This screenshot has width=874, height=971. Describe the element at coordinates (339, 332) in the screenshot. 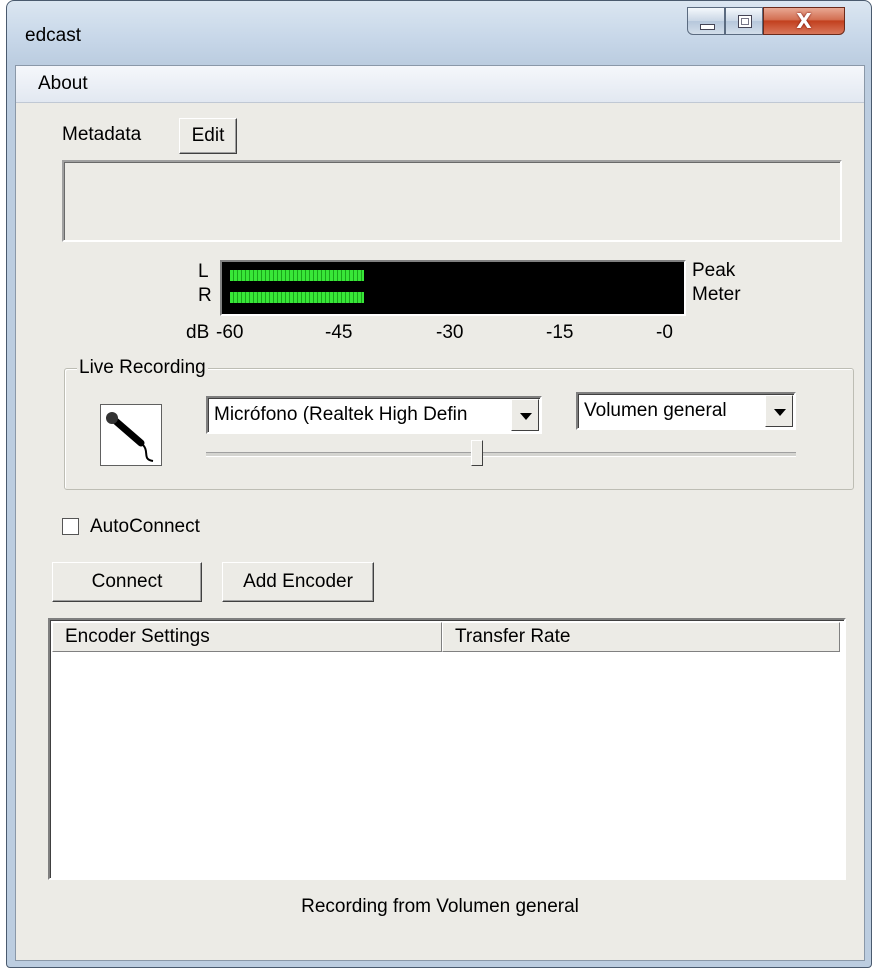

I see `scale-tick: -45` at that location.